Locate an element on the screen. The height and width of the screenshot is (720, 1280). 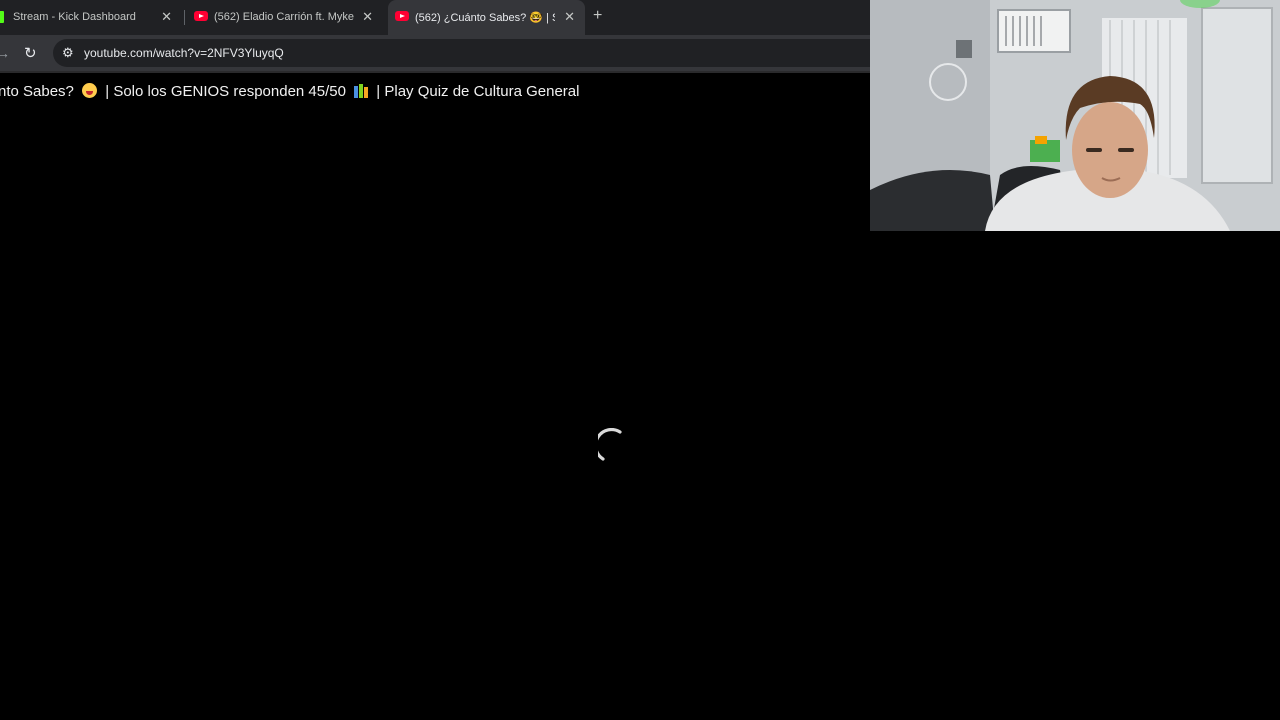
reload-icon: ↻ is located at coordinates (30, 53).